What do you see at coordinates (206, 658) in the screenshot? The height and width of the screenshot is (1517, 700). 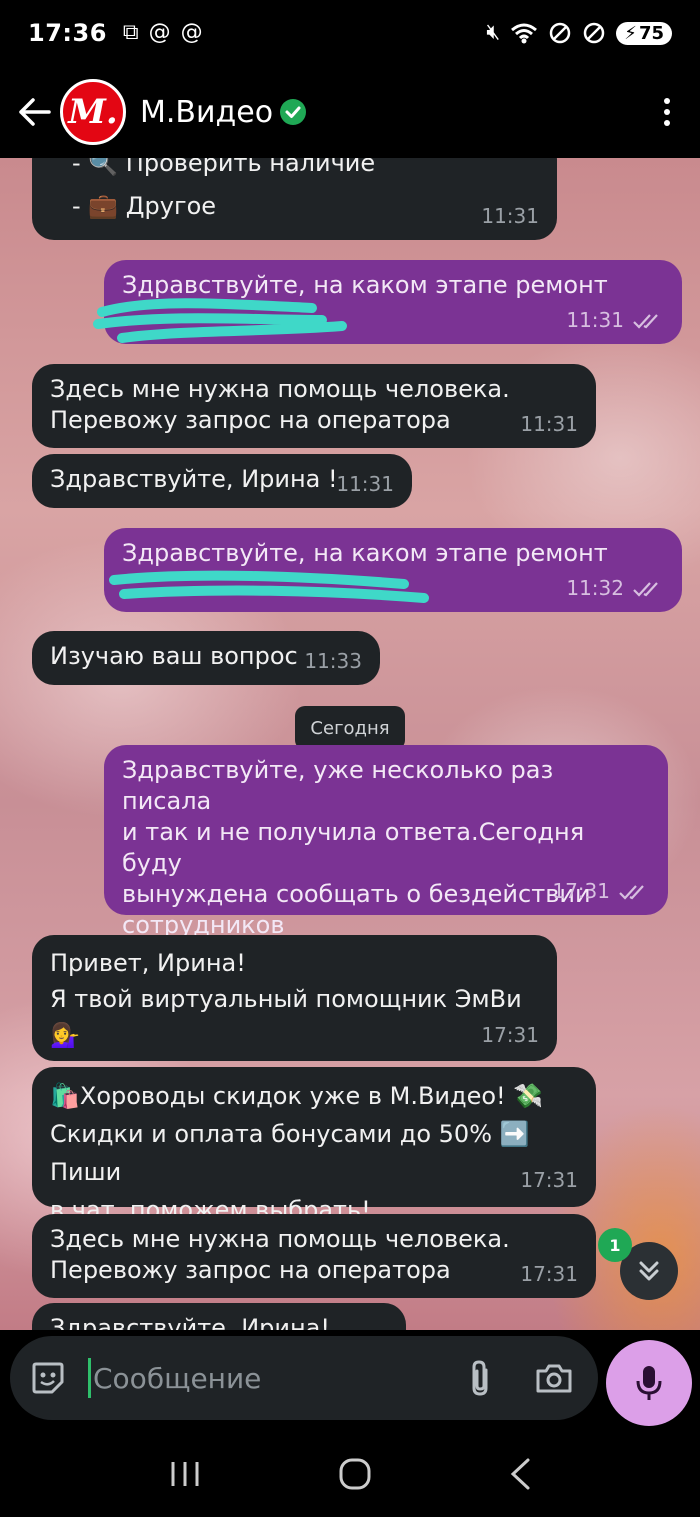 I see `message-incoming: Изучаю ваш вопрос 11:33` at bounding box center [206, 658].